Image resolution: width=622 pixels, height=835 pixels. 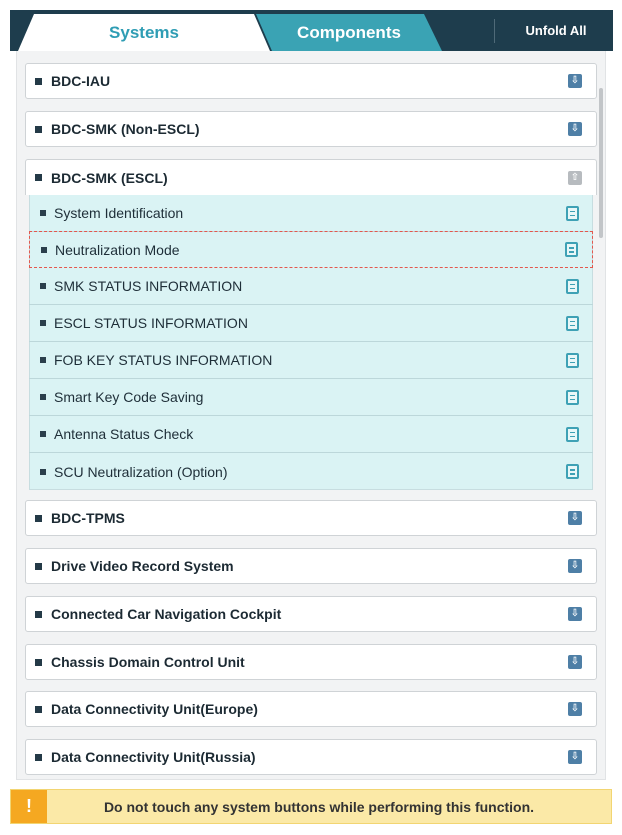 I want to click on function-row-escl-status-information: ESCL STATUS INFORMATION, so click(x=311, y=323).